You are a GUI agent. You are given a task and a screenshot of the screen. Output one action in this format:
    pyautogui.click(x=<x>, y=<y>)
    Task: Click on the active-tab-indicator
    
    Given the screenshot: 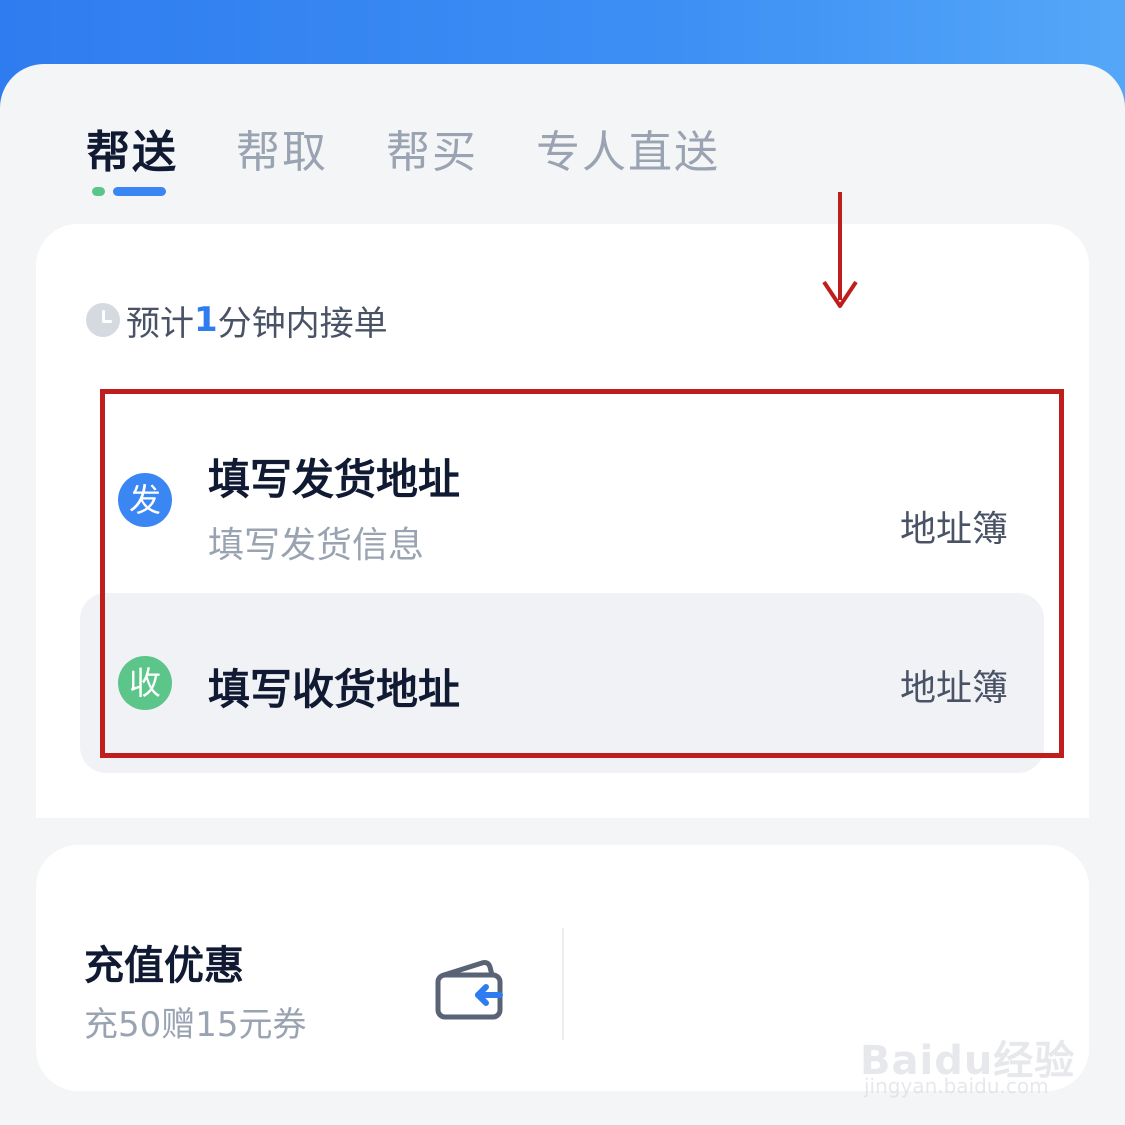 What is the action you would take?
    pyautogui.click(x=129, y=191)
    